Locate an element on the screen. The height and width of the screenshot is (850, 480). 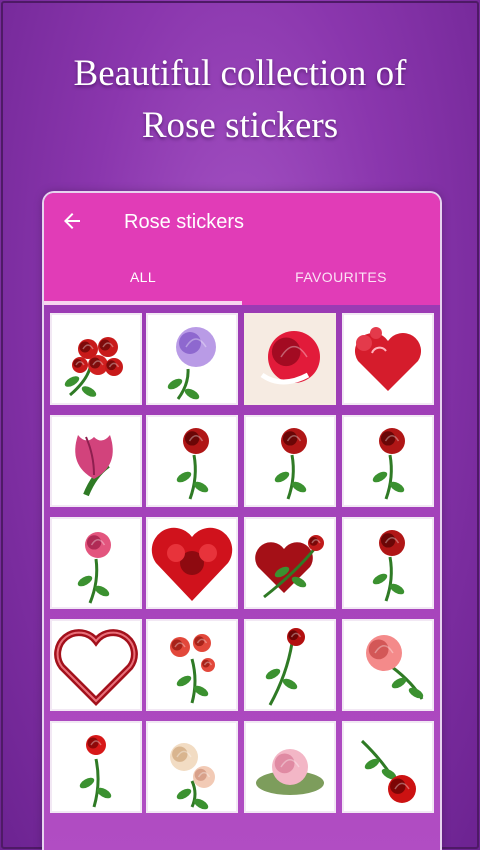
sticker-hearts-card is located at coordinates (388, 359).